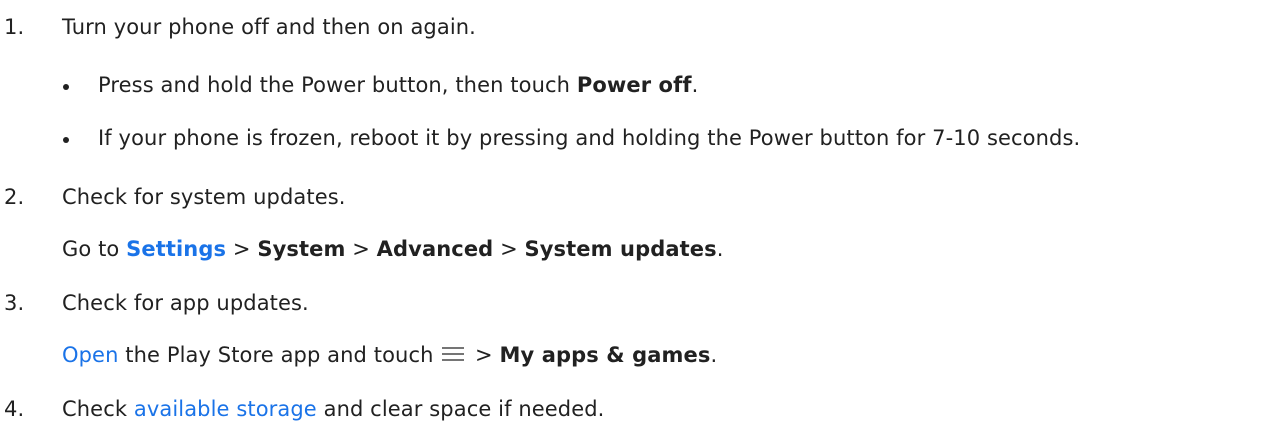 This screenshot has height=435, width=1280. What do you see at coordinates (14, 303) in the screenshot?
I see `step-3-number: 3.` at bounding box center [14, 303].